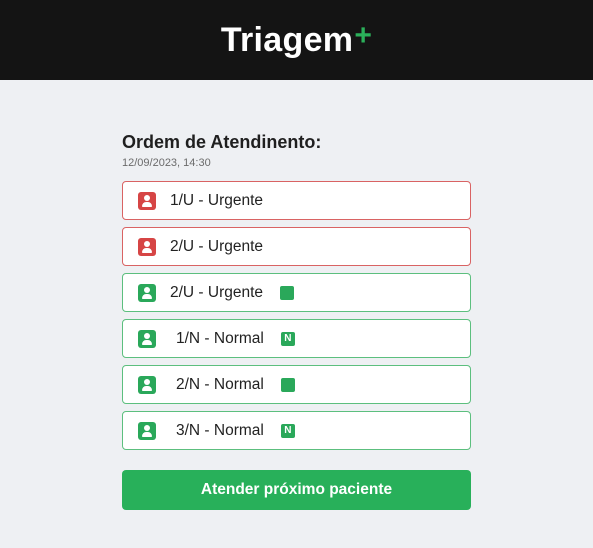  Describe the element at coordinates (220, 338) in the screenshot. I see `queue-item-label: 1/N - Normal` at that location.